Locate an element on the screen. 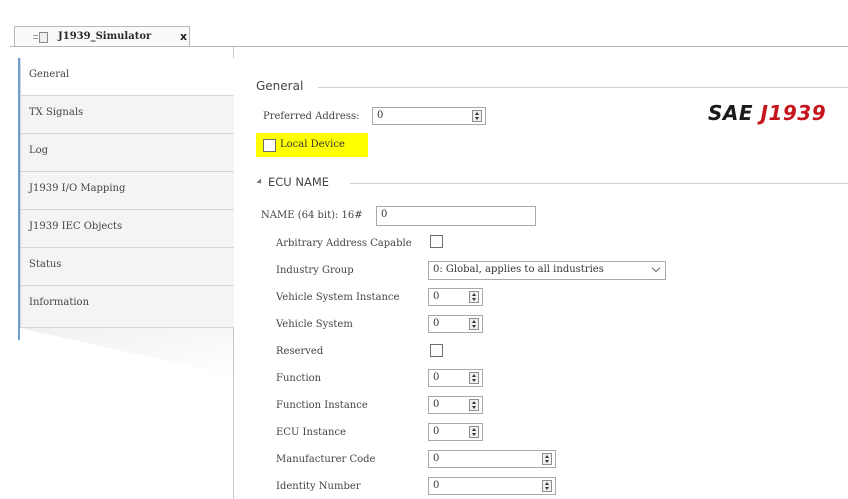 This screenshot has height=499, width=848. nav-item-log: Log is located at coordinates (127, 153).